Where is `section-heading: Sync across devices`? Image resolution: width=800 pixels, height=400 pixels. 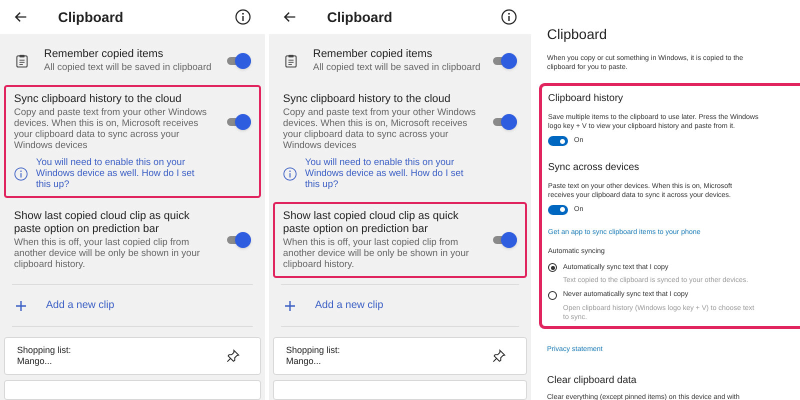
section-heading: Sync across devices is located at coordinates (594, 167).